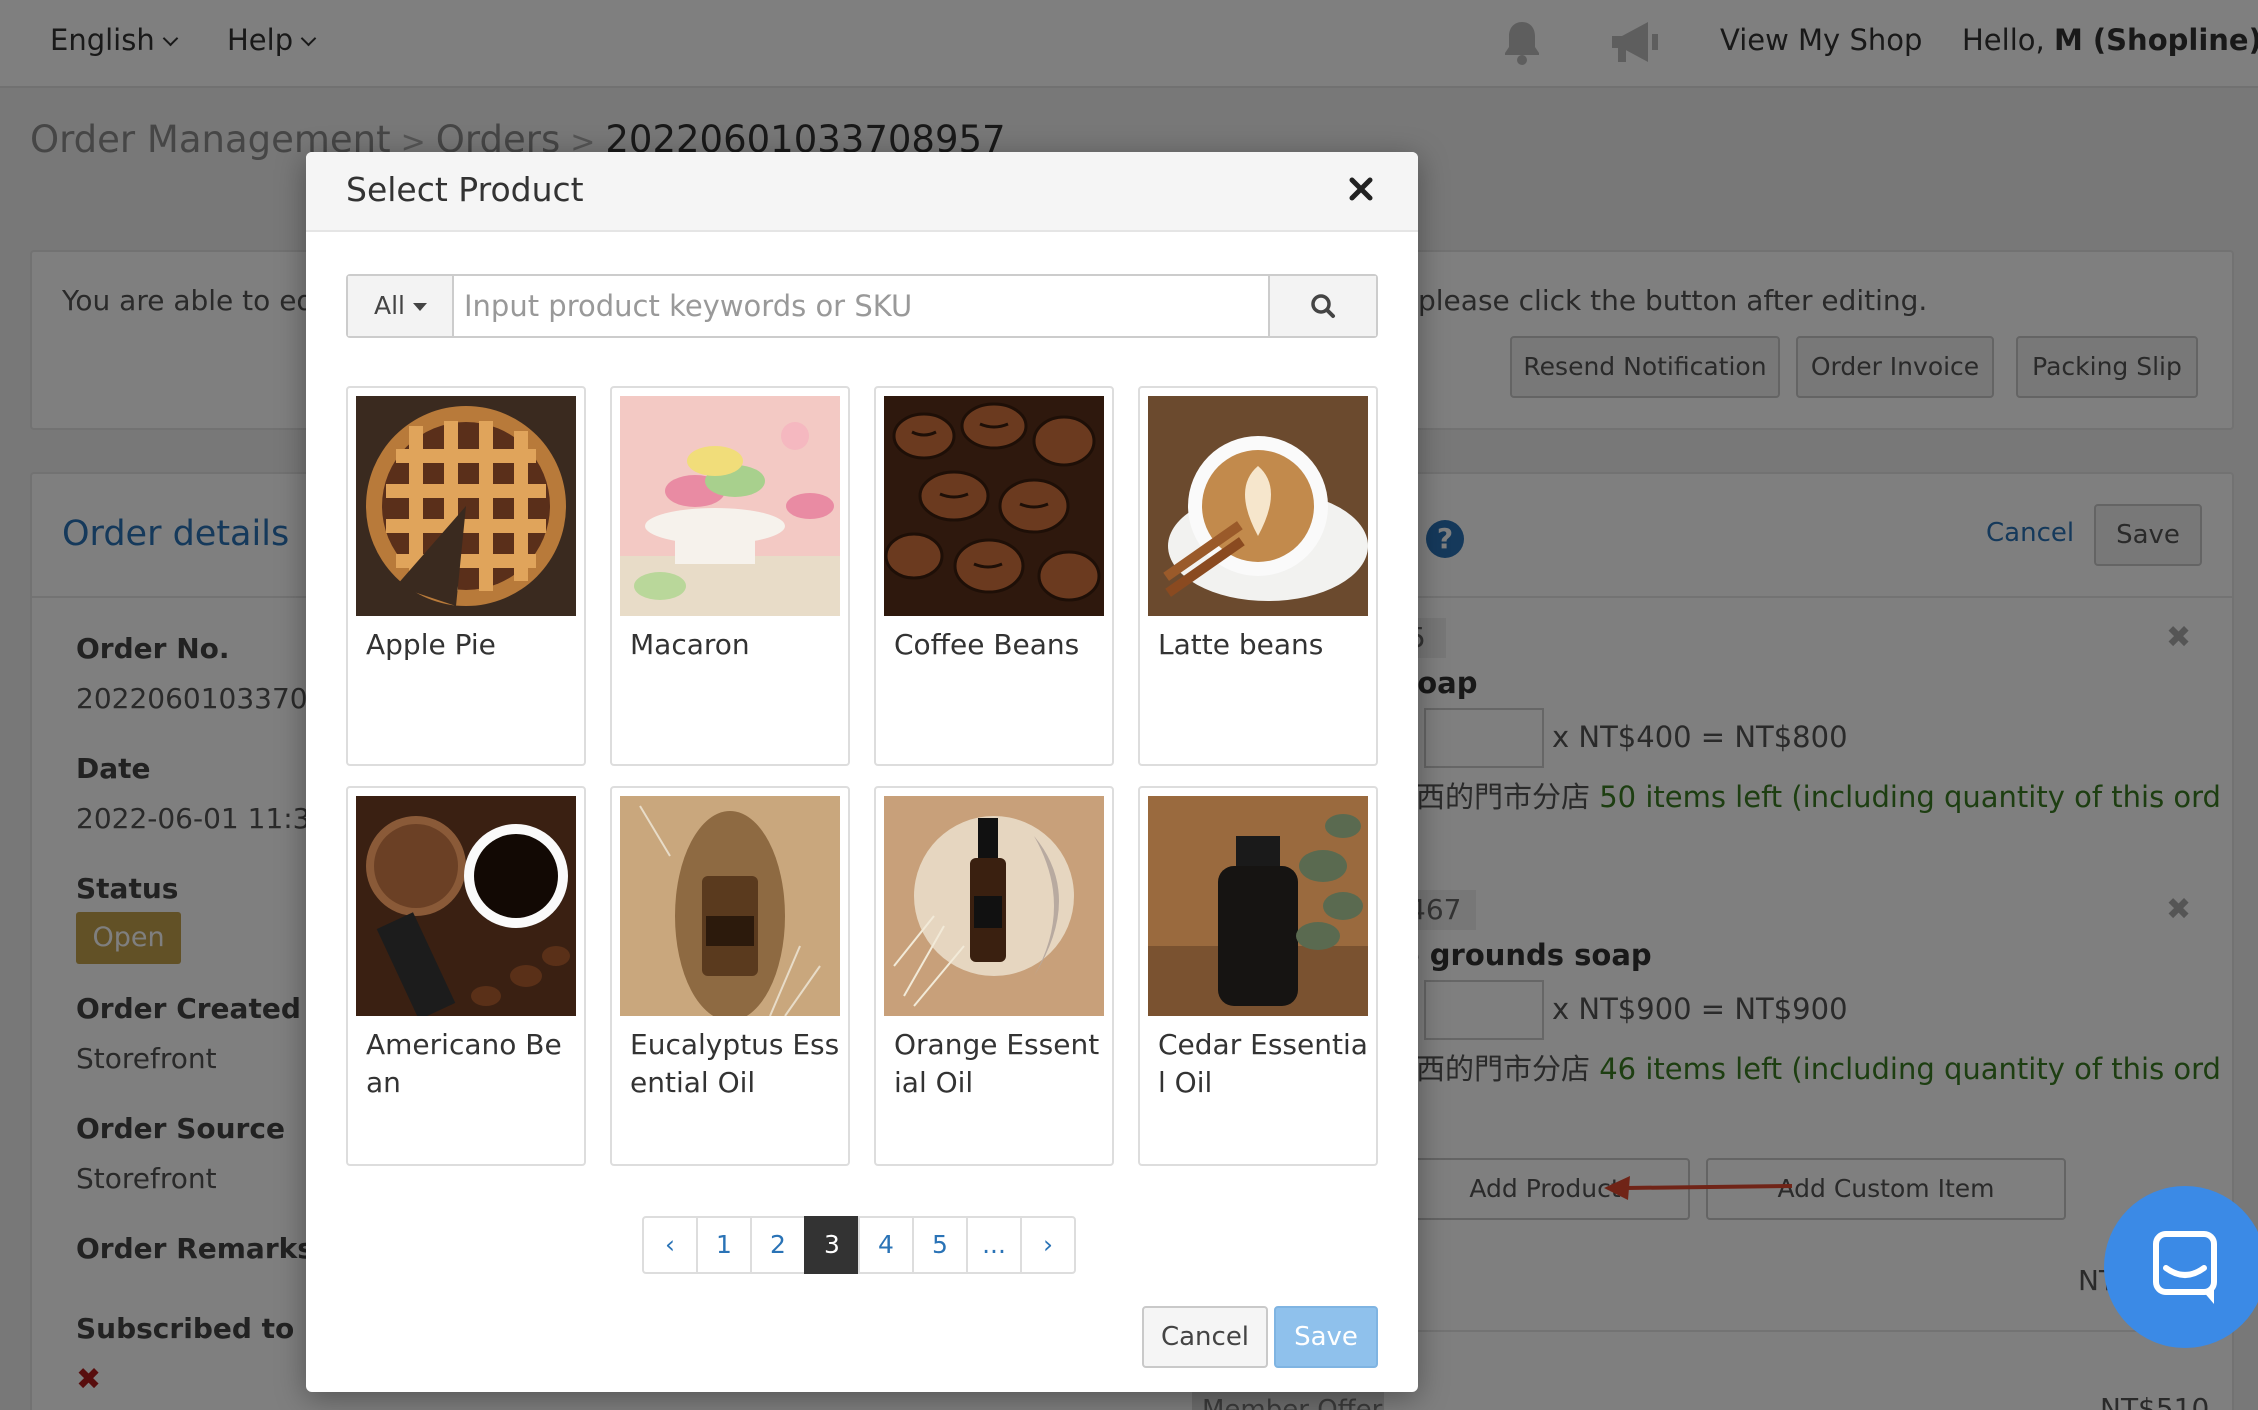 The height and width of the screenshot is (1410, 2258). What do you see at coordinates (735, 1063) in the screenshot?
I see `product-name: Eucalyptus Essential Oil` at bounding box center [735, 1063].